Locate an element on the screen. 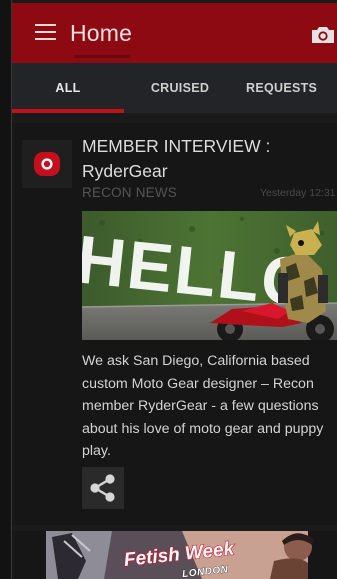 The image size is (337, 579). title-underline is located at coordinates (102, 56).